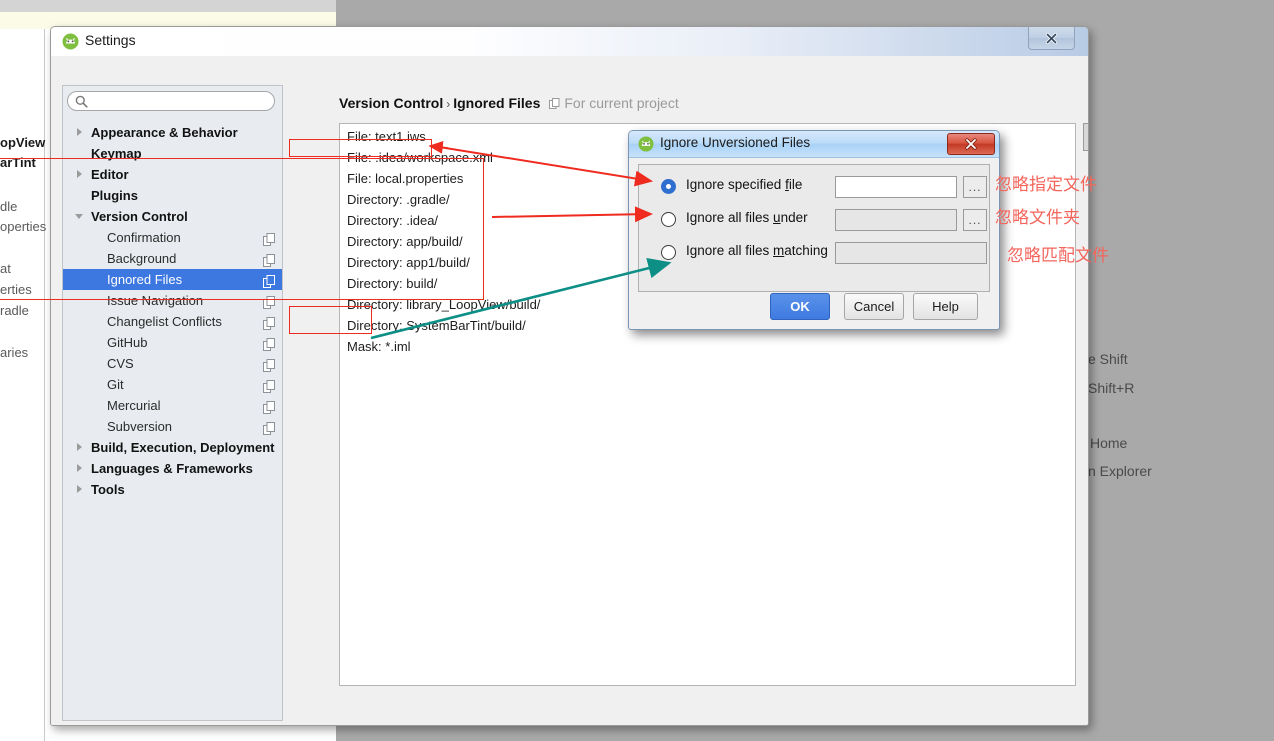 This screenshot has width=1274, height=741. What do you see at coordinates (1108, 359) in the screenshot?
I see `background-text-fragment: e Shift` at bounding box center [1108, 359].